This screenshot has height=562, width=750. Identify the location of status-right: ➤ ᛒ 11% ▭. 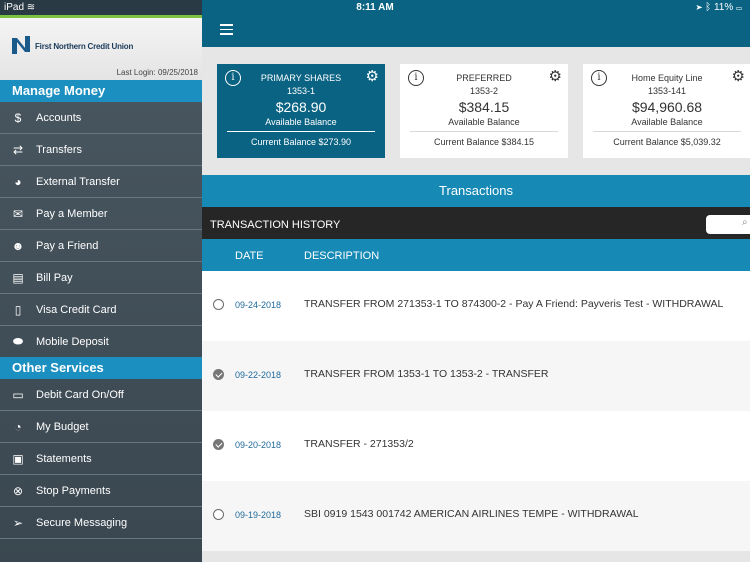
(719, 7).